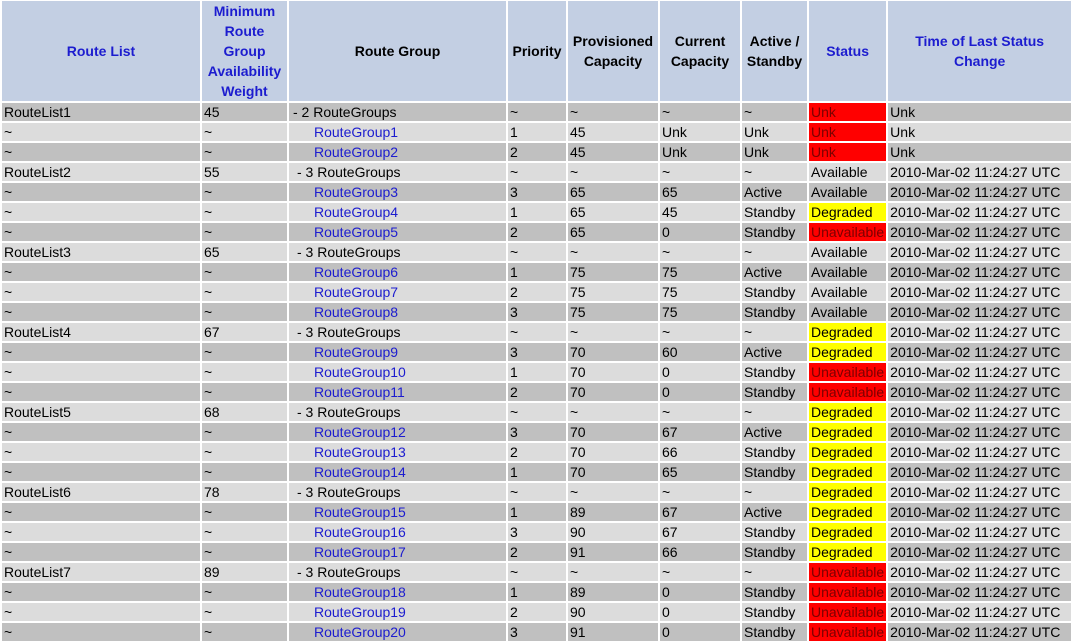  Describe the element at coordinates (397, 312) in the screenshot. I see `route-group-cell: RouteGroup8` at that location.